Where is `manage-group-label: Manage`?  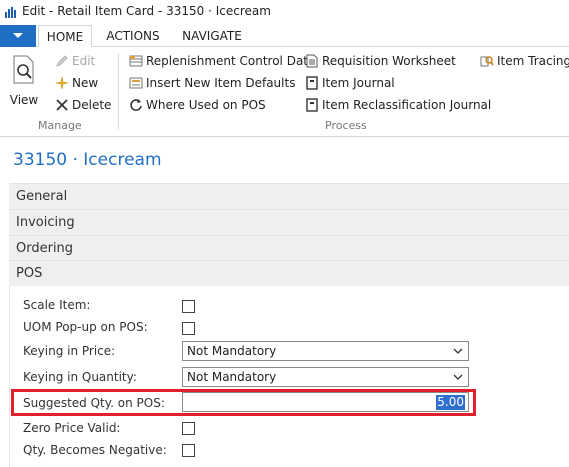
manage-group-label: Manage is located at coordinates (60, 125).